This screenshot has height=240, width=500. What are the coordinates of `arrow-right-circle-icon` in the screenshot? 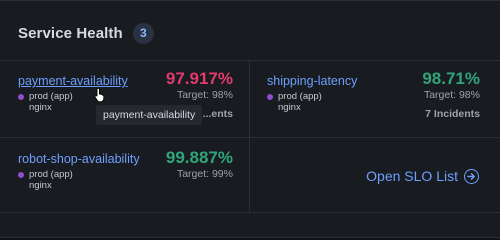 It's located at (471, 176).